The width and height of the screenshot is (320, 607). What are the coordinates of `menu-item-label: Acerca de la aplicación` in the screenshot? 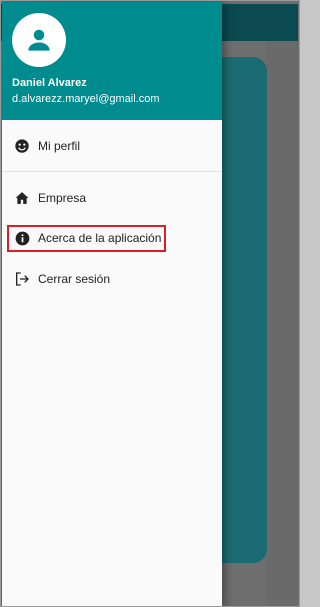 It's located at (100, 238).